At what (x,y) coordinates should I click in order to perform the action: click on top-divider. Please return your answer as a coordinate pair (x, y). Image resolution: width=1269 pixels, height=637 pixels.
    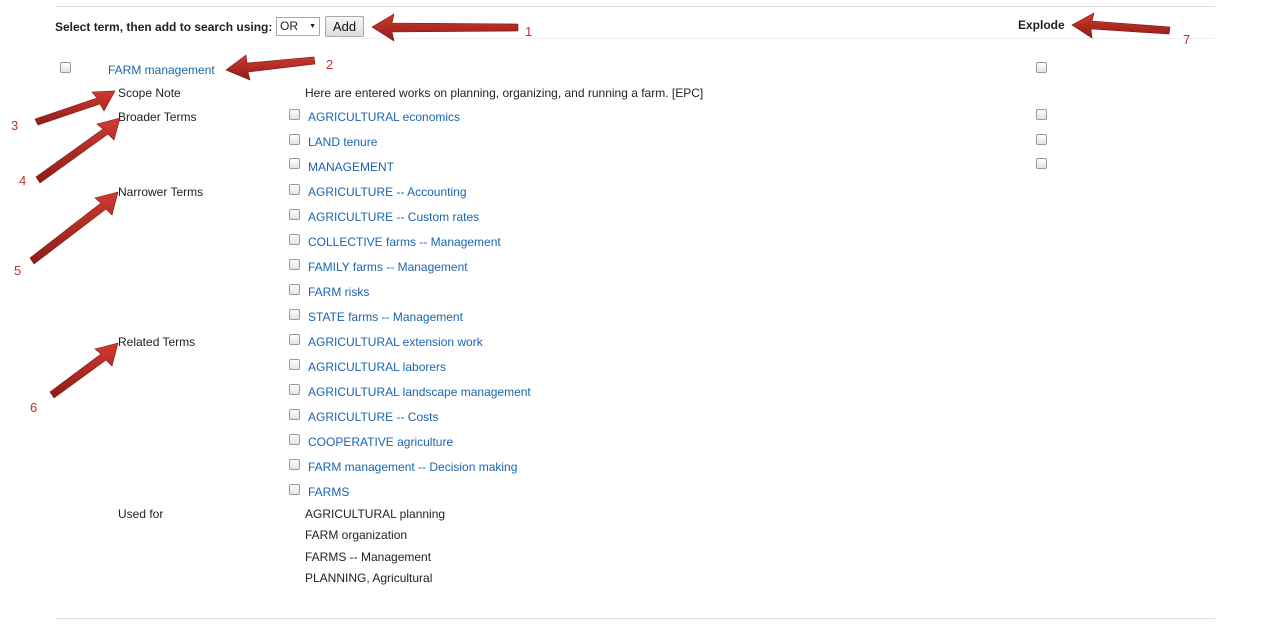
    Looking at the image, I should click on (635, 6).